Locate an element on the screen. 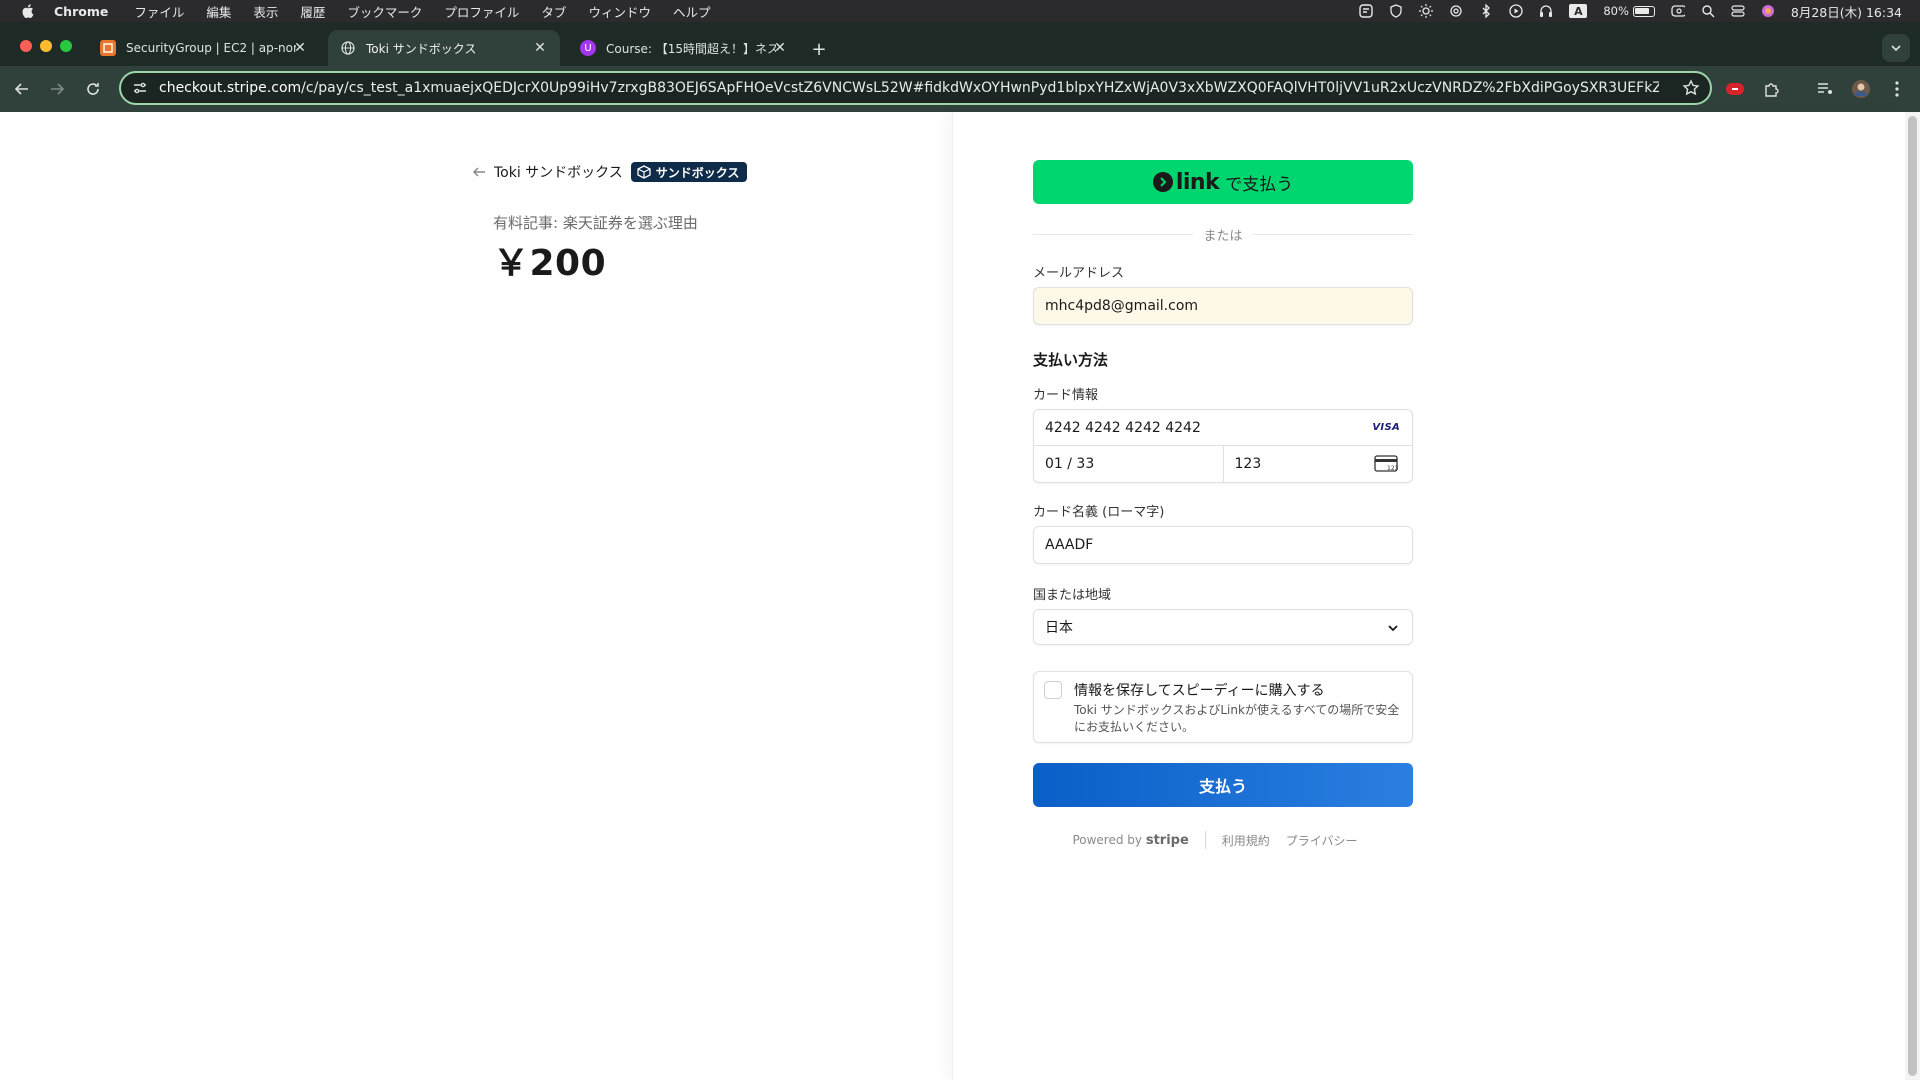  save-info-checkbox is located at coordinates (1053, 690).